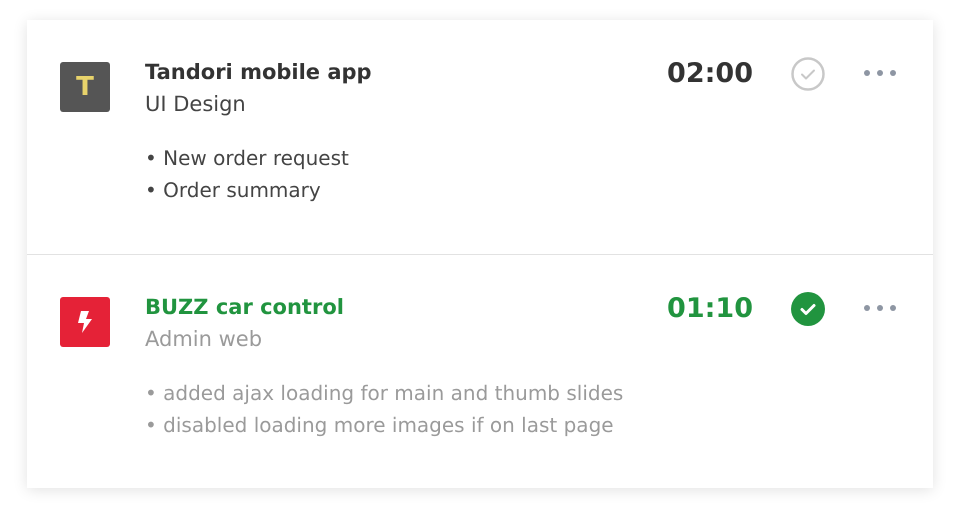 The width and height of the screenshot is (960, 524). Describe the element at coordinates (245, 307) in the screenshot. I see `project-title: BUZZ car control` at that location.